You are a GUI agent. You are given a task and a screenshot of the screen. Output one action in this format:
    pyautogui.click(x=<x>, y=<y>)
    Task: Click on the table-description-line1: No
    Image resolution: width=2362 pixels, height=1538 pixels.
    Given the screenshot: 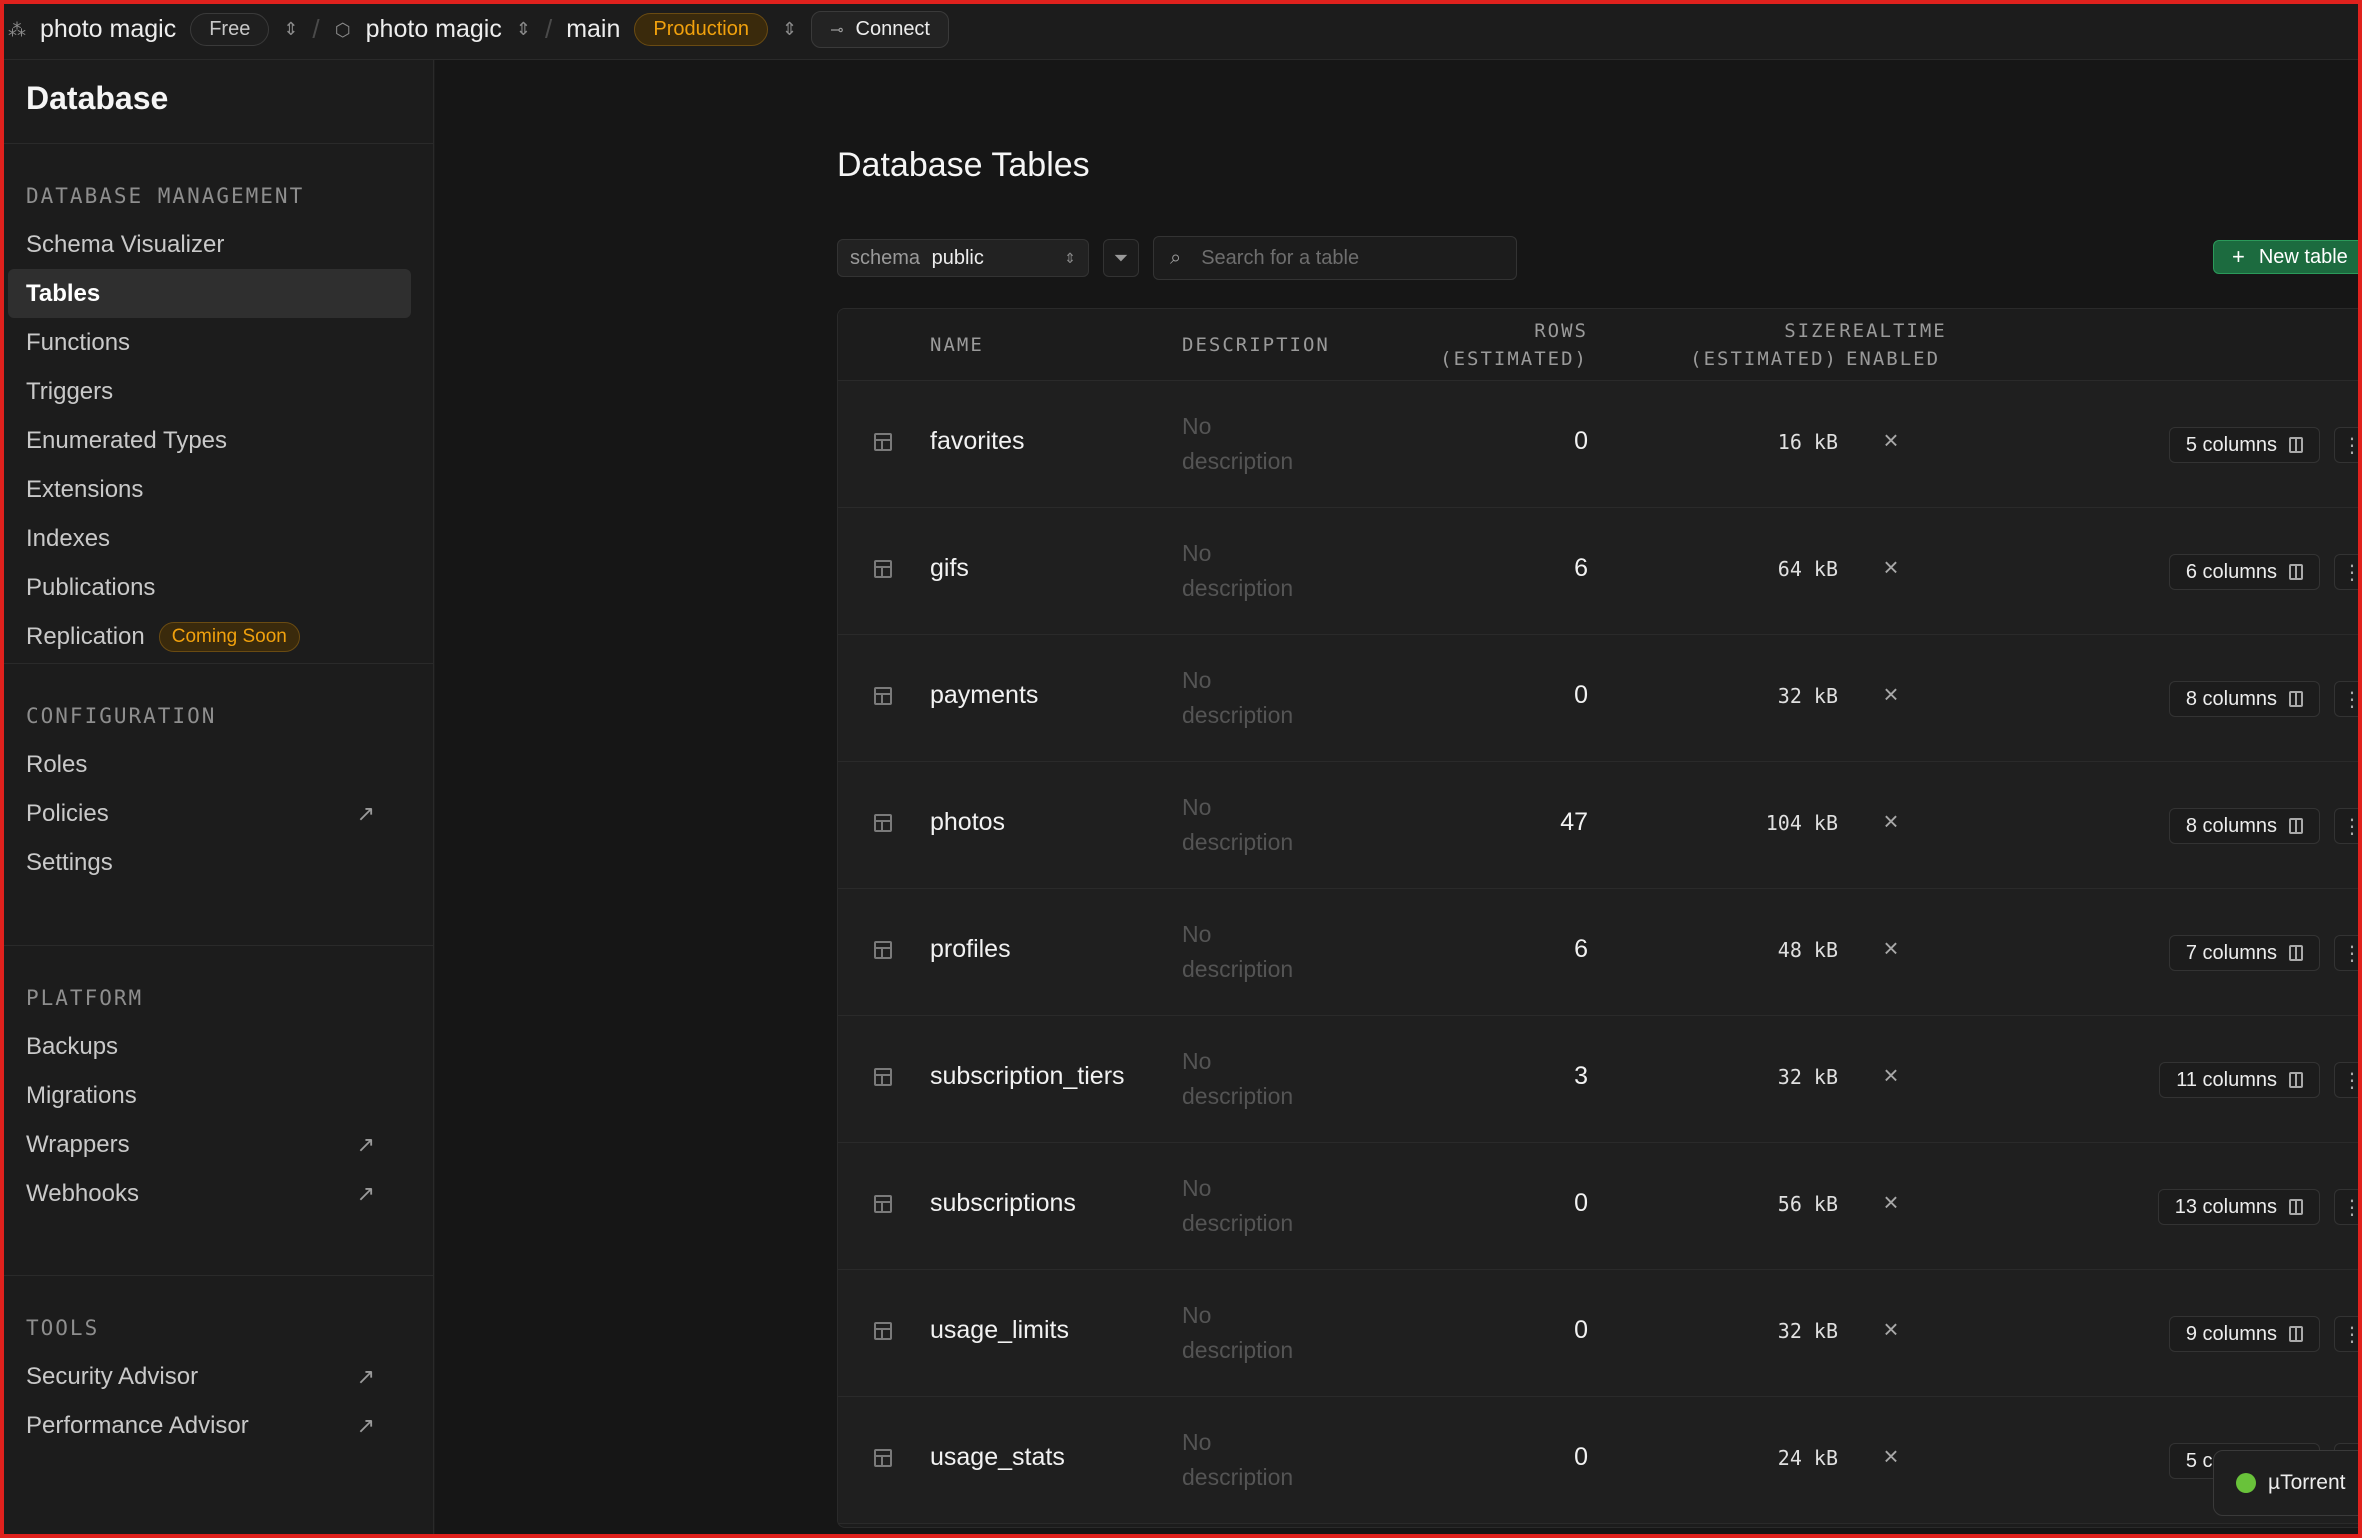 What is the action you would take?
    pyautogui.click(x=1197, y=1188)
    